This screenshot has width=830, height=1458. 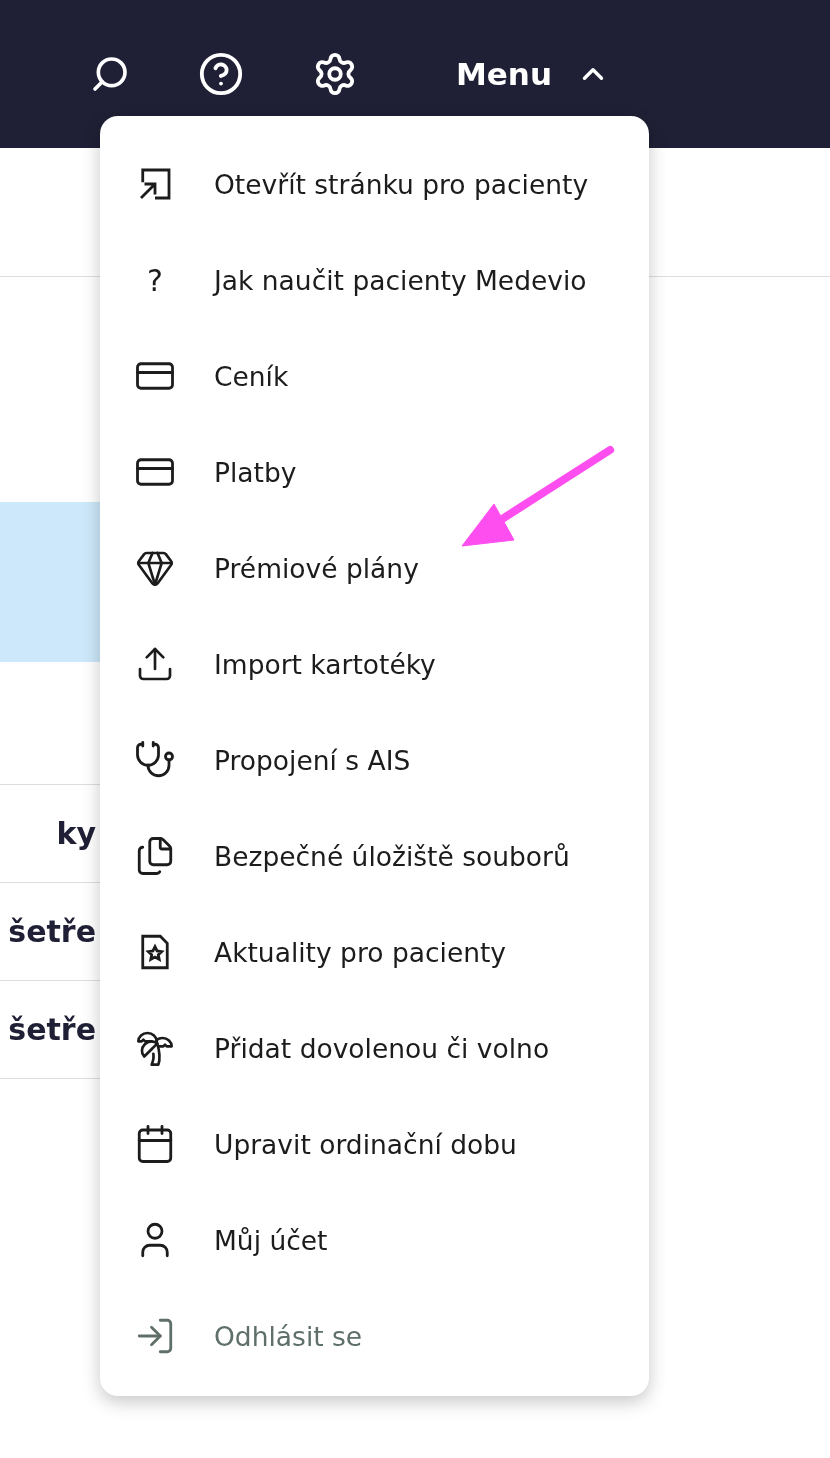 I want to click on menu-item: Bezpečné úložiště souborů, so click(x=374, y=856).